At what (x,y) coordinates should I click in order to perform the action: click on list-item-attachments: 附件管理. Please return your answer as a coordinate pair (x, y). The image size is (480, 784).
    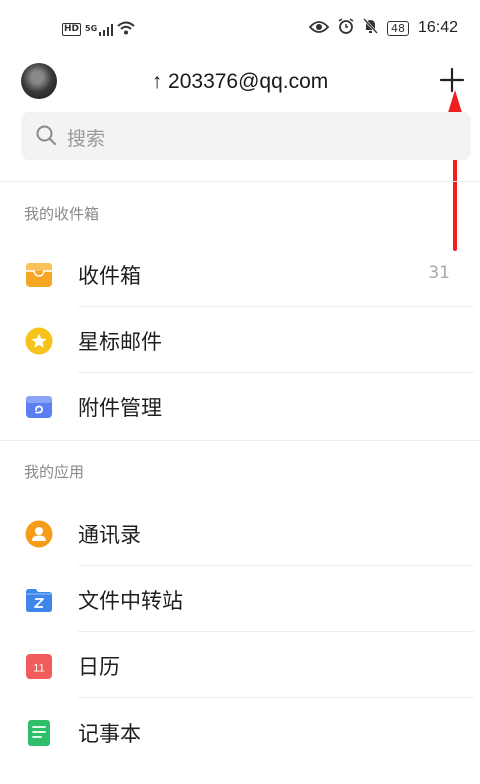
    Looking at the image, I should click on (240, 406).